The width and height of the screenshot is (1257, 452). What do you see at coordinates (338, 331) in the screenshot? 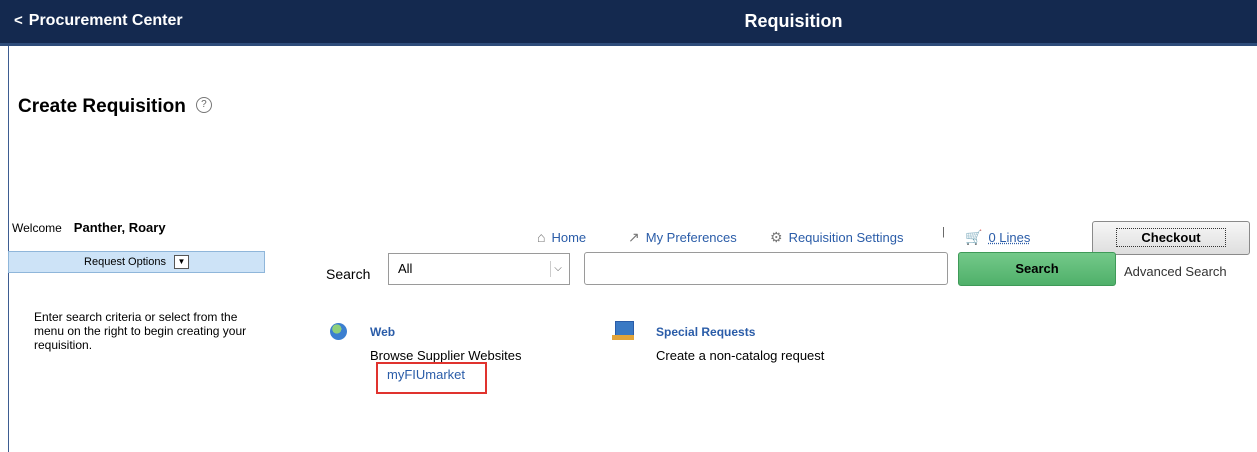
I see `globe-icon` at bounding box center [338, 331].